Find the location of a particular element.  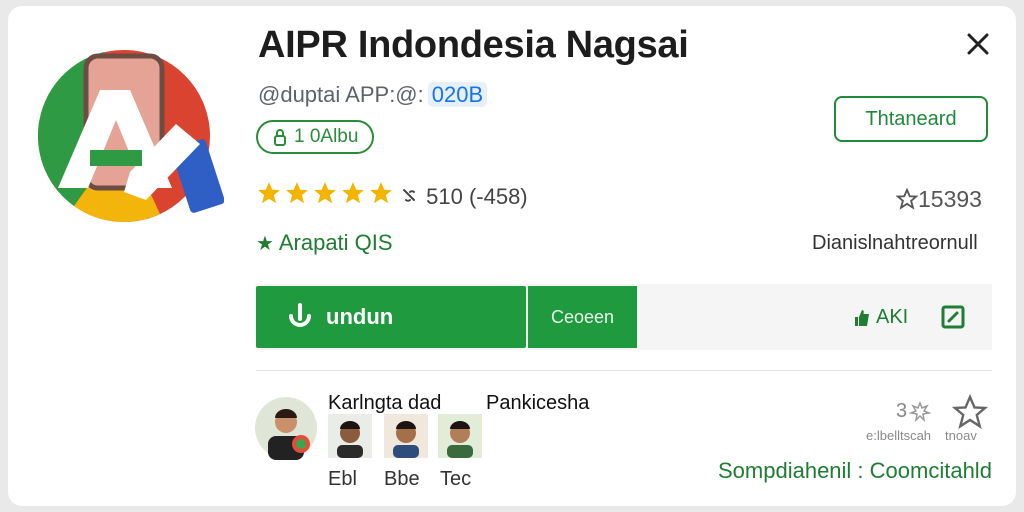

bookmark-star-icon is located at coordinates (970, 412).